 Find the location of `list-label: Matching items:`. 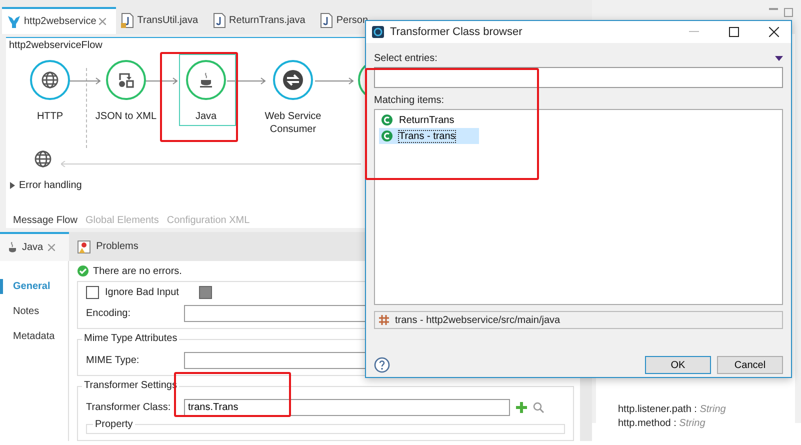

list-label: Matching items: is located at coordinates (409, 100).